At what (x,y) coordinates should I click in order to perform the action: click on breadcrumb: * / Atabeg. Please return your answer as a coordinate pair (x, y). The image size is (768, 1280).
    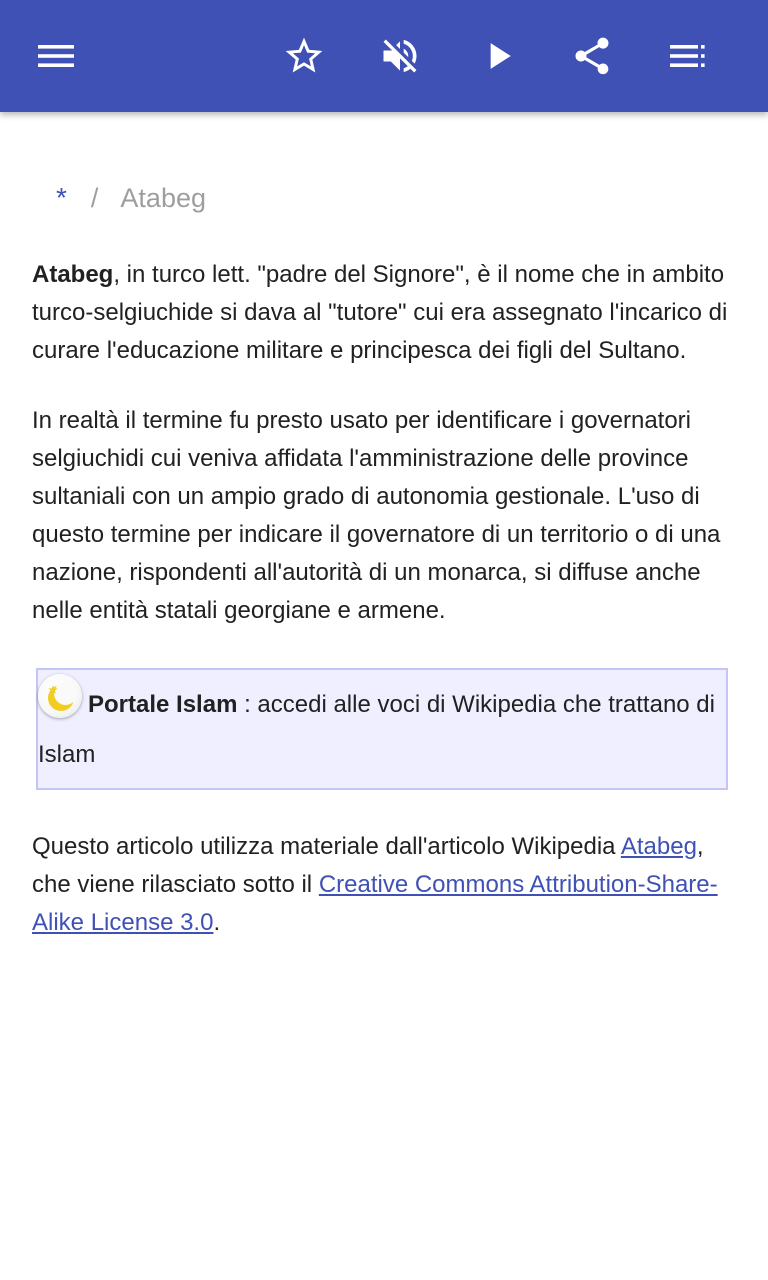
    Looking at the image, I should click on (384, 198).